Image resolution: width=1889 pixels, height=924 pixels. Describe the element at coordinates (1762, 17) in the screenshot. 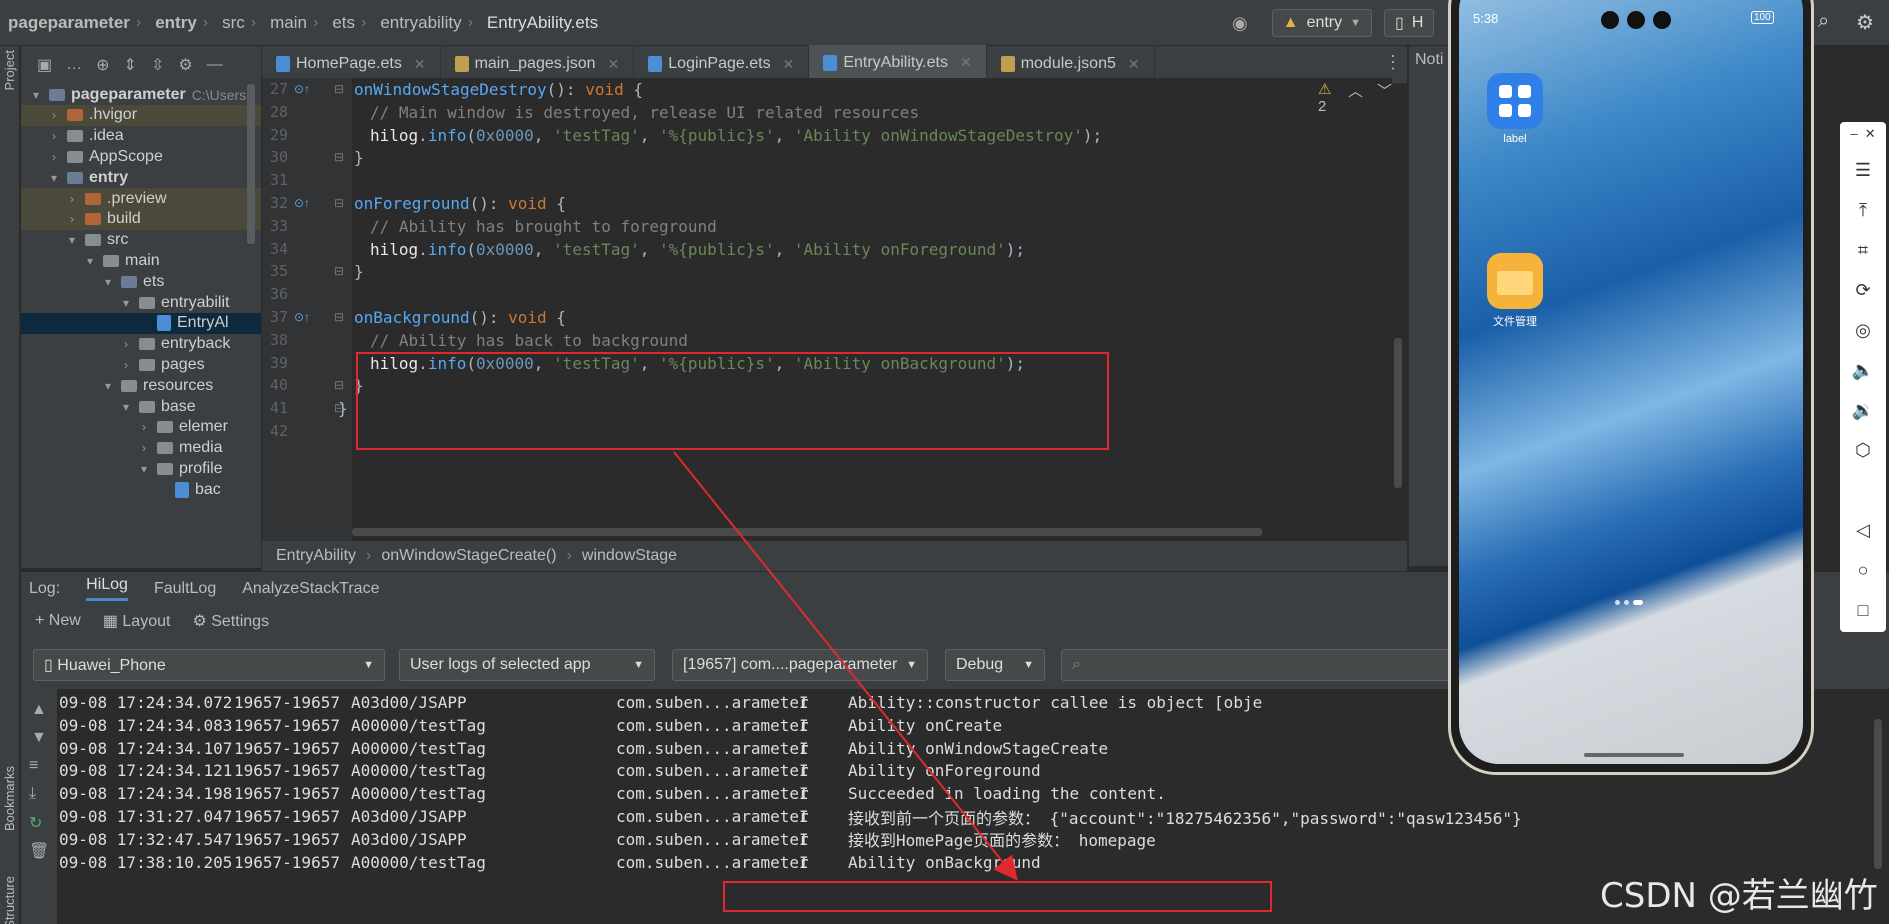

I see `battery-indicator: 100` at that location.